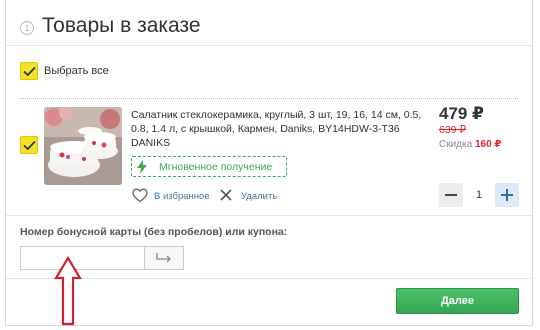 The width and height of the screenshot is (540, 330). Describe the element at coordinates (121, 25) in the screenshot. I see `page-title: Товары в заказе` at that location.